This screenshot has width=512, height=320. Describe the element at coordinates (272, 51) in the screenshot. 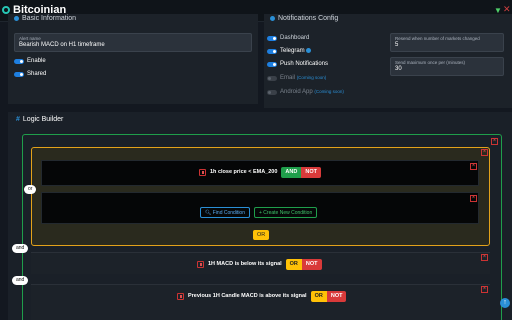

I see `telegram-toggle` at that location.